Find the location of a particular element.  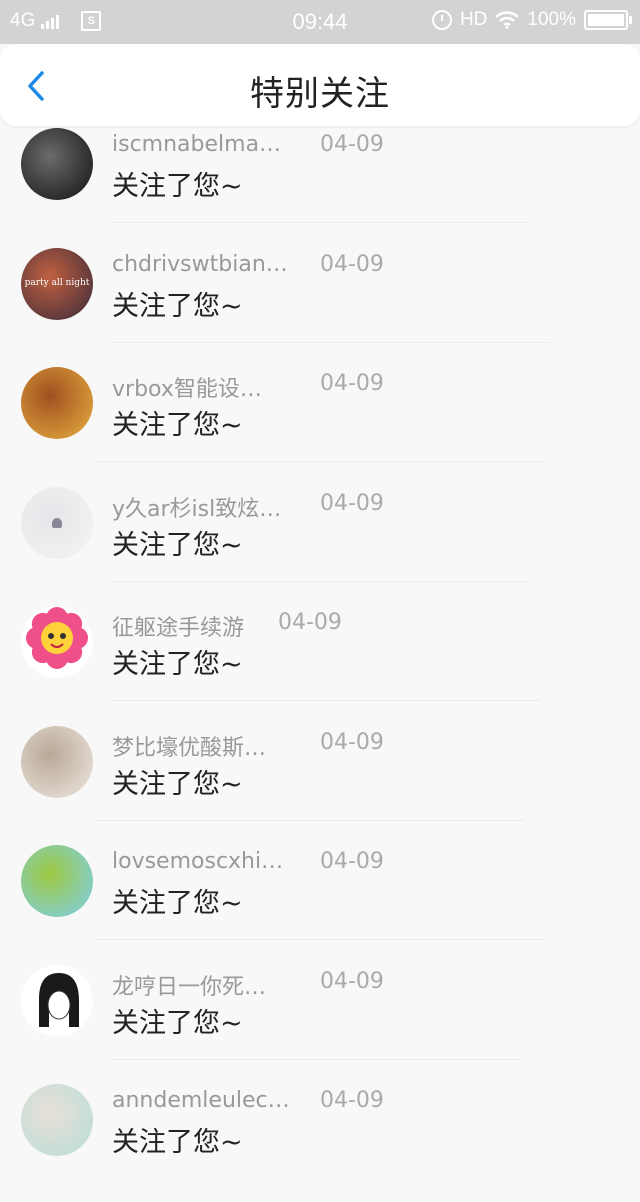

avatar-caption: party all night is located at coordinates (57, 283).